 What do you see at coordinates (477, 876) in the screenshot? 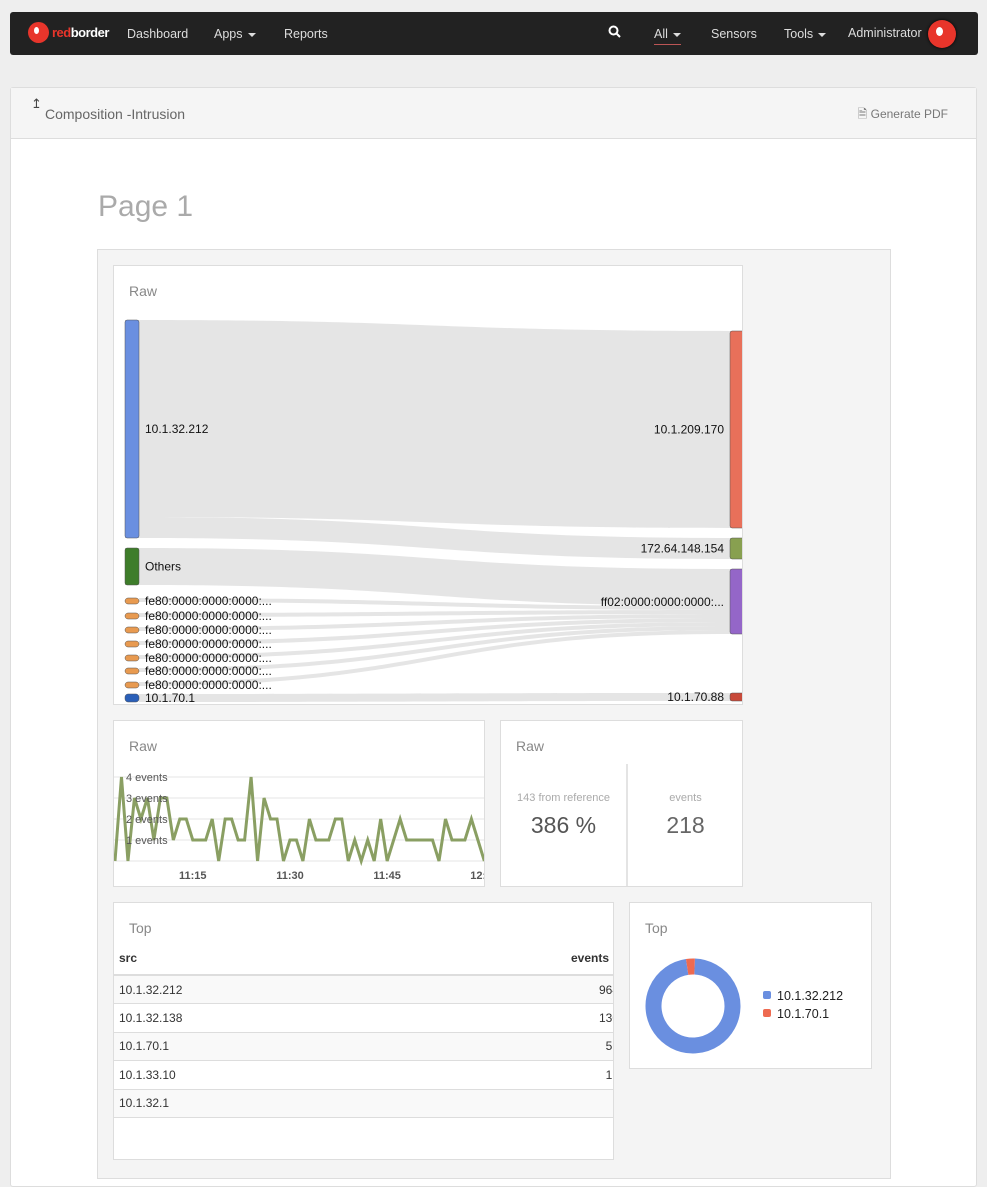
I see `x-tick-label: 12:00` at bounding box center [477, 876].